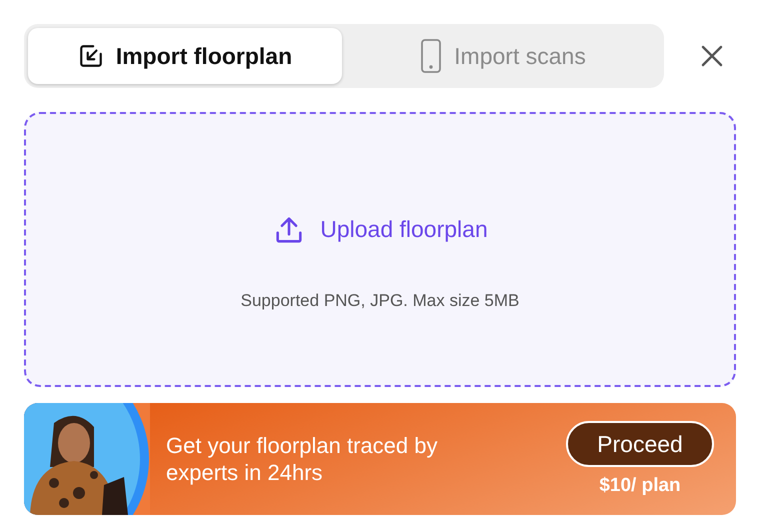 The width and height of the screenshot is (760, 530). I want to click on close-icon, so click(712, 56).